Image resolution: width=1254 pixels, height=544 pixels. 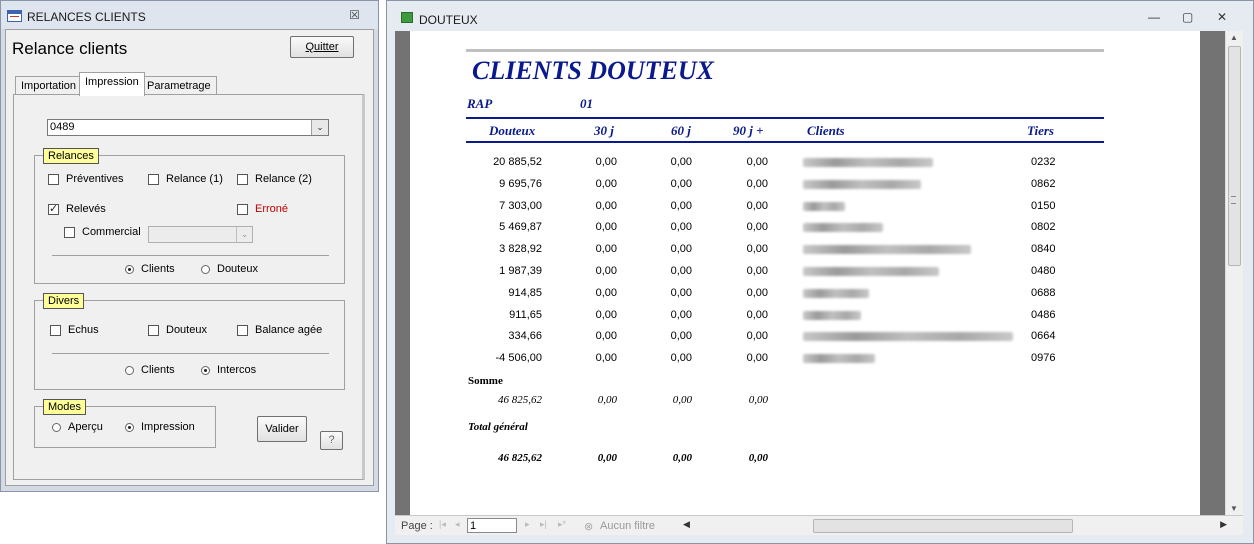 What do you see at coordinates (943, 526) in the screenshot?
I see `horizontal-scroll-thumb` at bounding box center [943, 526].